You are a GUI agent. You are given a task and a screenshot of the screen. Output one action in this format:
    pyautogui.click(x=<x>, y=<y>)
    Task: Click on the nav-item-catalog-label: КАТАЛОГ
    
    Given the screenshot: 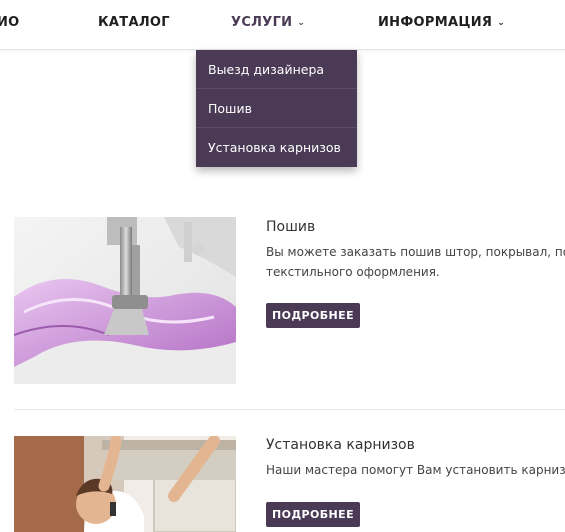 What is the action you would take?
    pyautogui.click(x=134, y=22)
    